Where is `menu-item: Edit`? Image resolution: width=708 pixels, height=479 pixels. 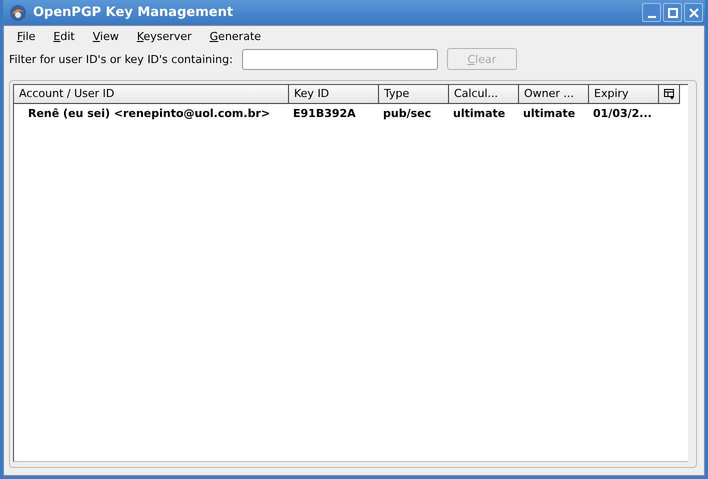 menu-item: Edit is located at coordinates (64, 36).